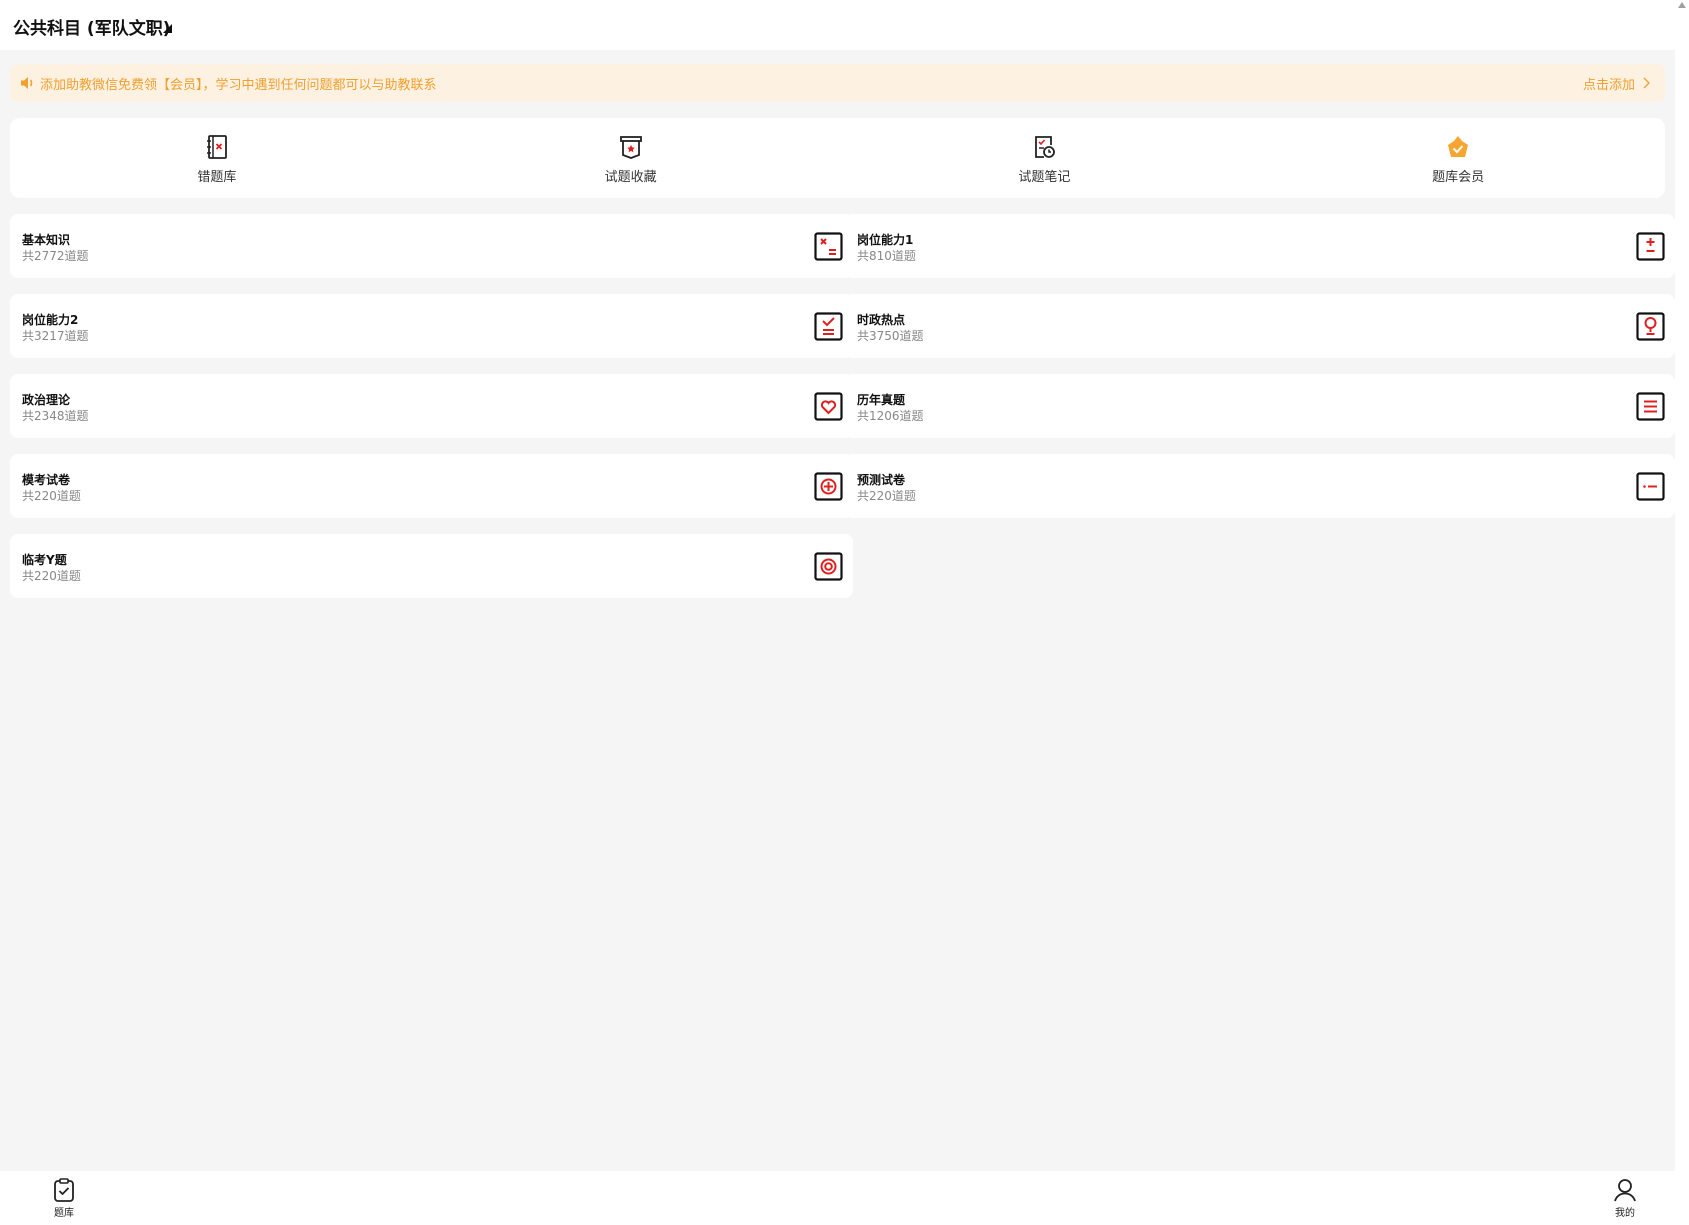 The width and height of the screenshot is (1689, 1225). What do you see at coordinates (55, 416) in the screenshot?
I see `category-count: 共2348道题` at bounding box center [55, 416].